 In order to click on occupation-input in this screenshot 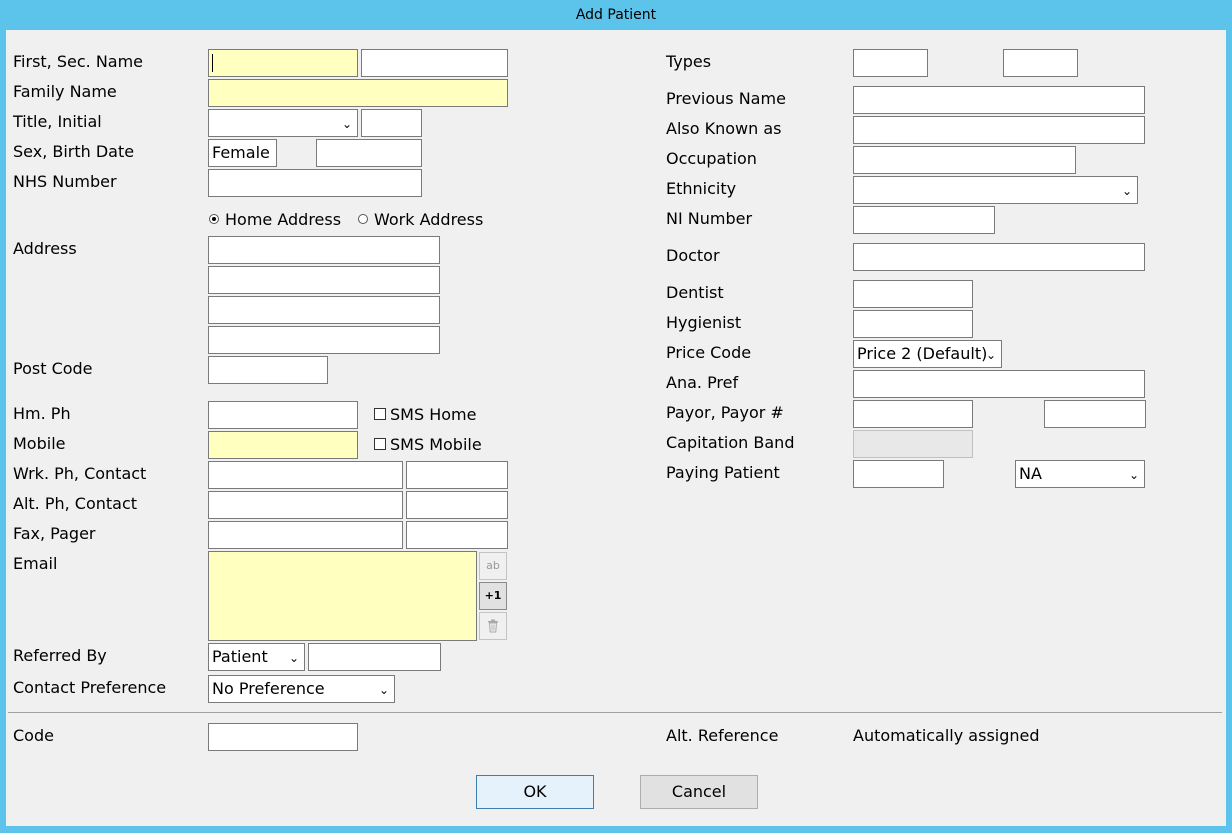, I will do `click(964, 160)`.